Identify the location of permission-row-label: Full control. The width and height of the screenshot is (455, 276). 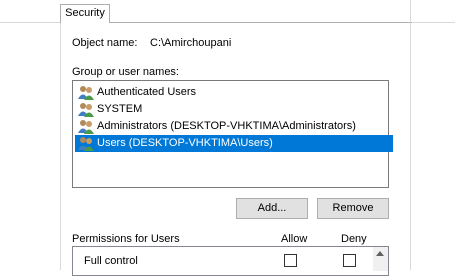
(111, 261).